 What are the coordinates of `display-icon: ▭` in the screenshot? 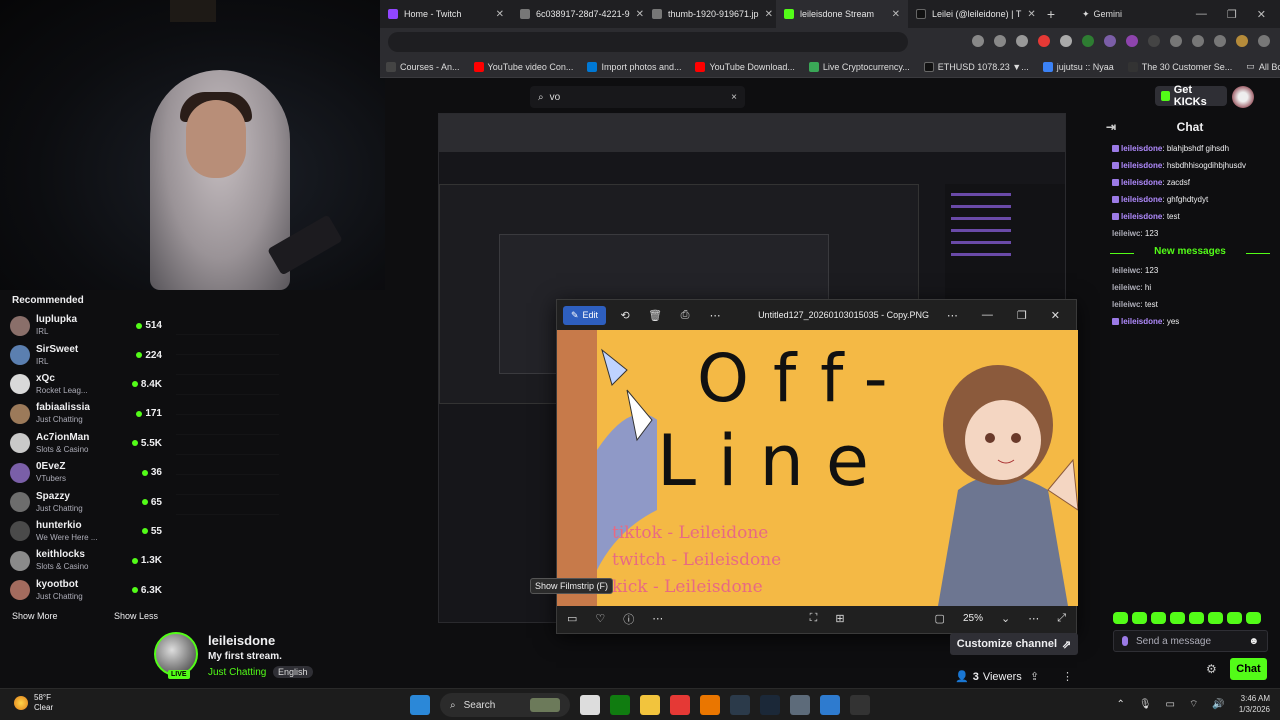 It's located at (1170, 704).